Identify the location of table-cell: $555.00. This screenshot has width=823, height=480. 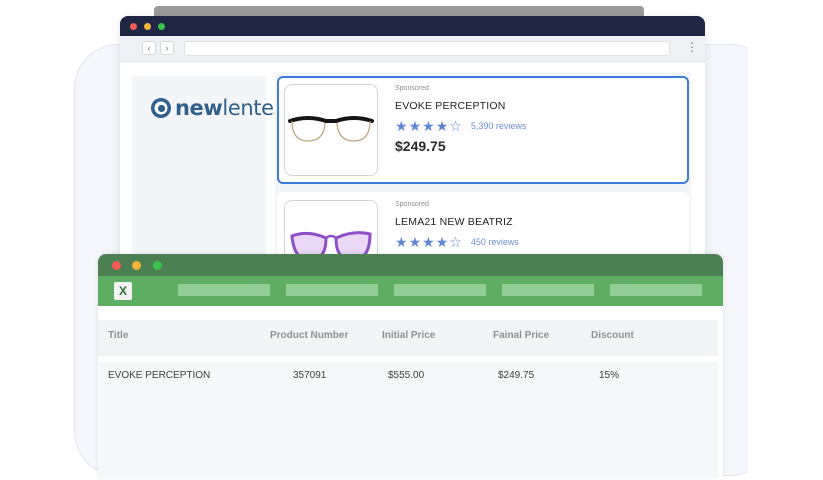
(406, 375).